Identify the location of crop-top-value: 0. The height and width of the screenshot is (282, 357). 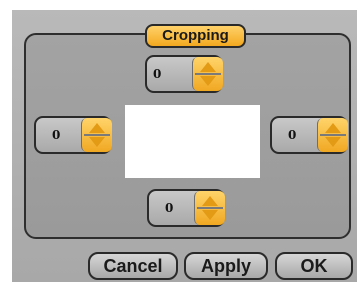
(173, 74).